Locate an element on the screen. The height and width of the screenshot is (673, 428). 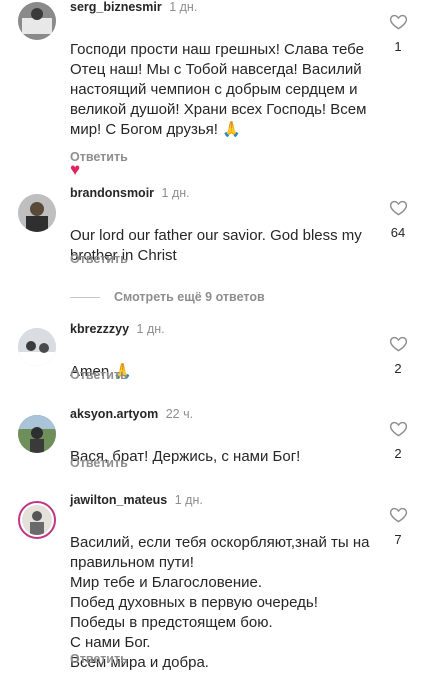
comment-meta: jawilton_mateus 1 дн. is located at coordinates (136, 500).